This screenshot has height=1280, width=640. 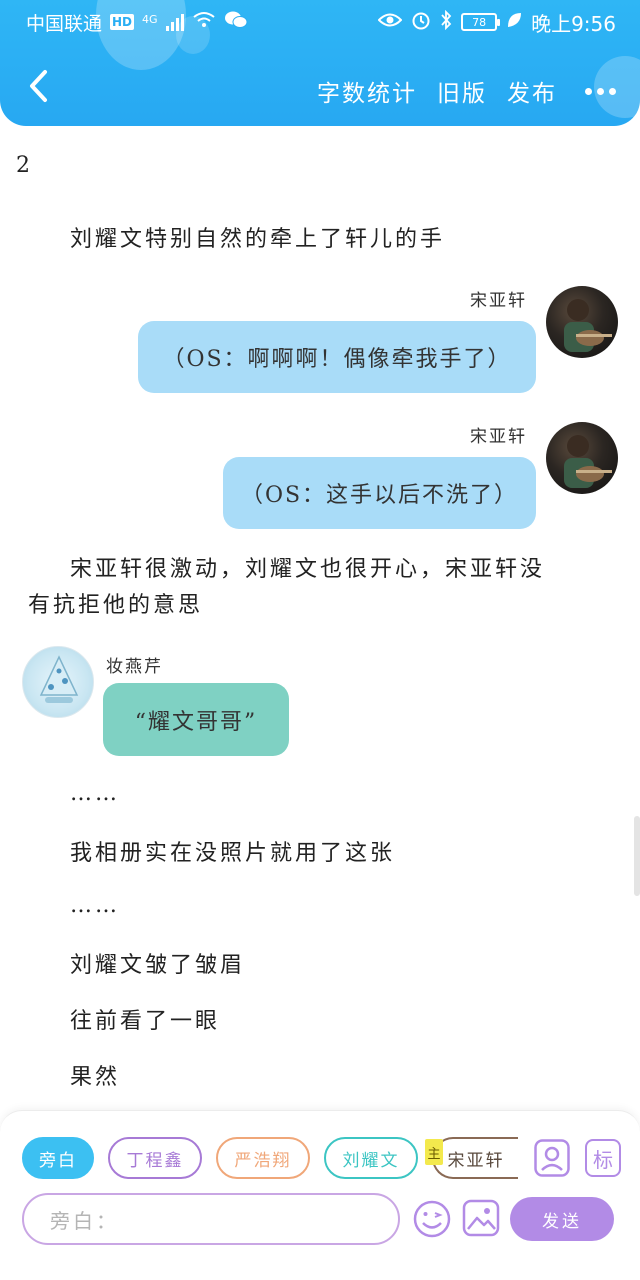 I want to click on add-character-icon, so click(x=552, y=1158).